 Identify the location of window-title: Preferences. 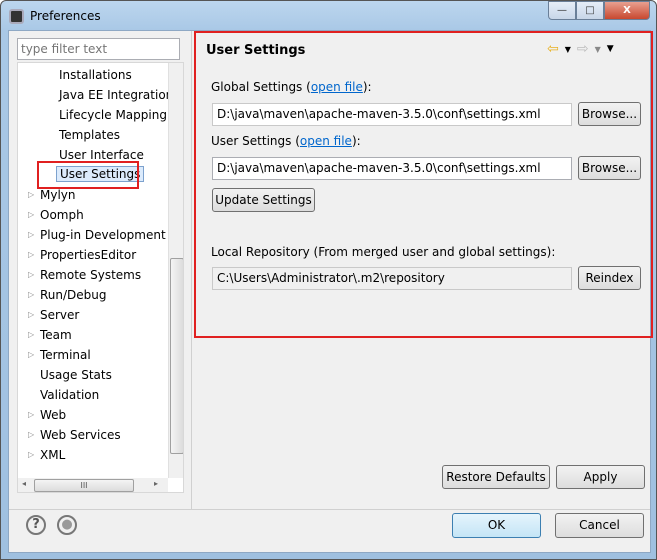
(65, 16).